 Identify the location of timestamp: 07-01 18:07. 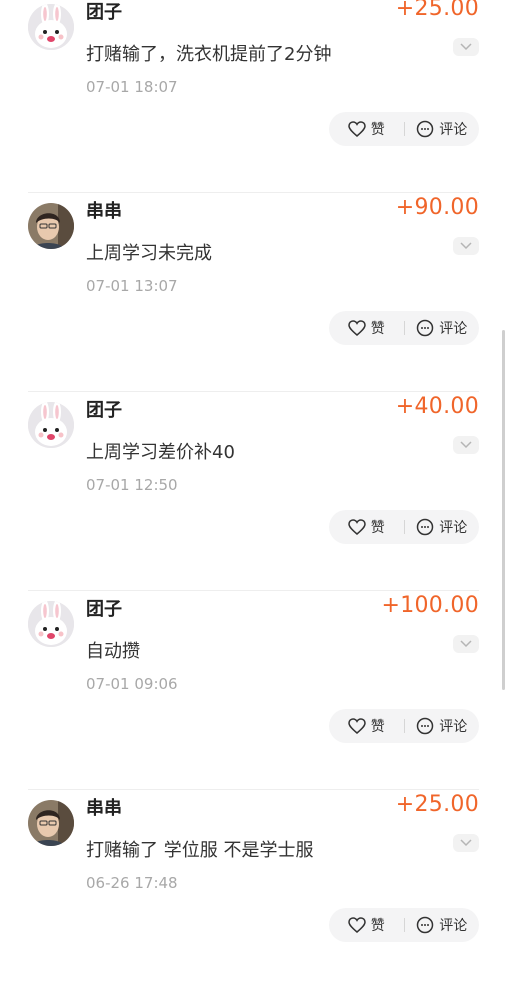
(132, 87).